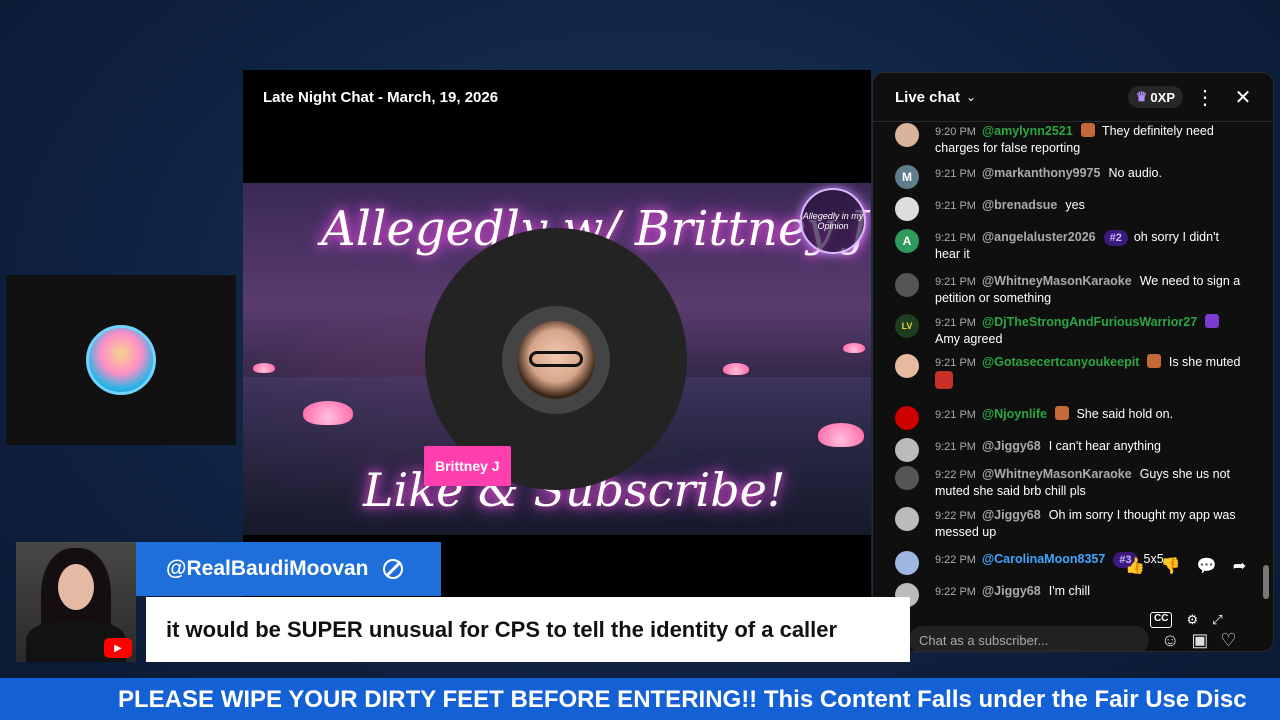 The height and width of the screenshot is (720, 1280). Describe the element at coordinates (1161, 620) in the screenshot. I see `captions-icon: CC` at that location.